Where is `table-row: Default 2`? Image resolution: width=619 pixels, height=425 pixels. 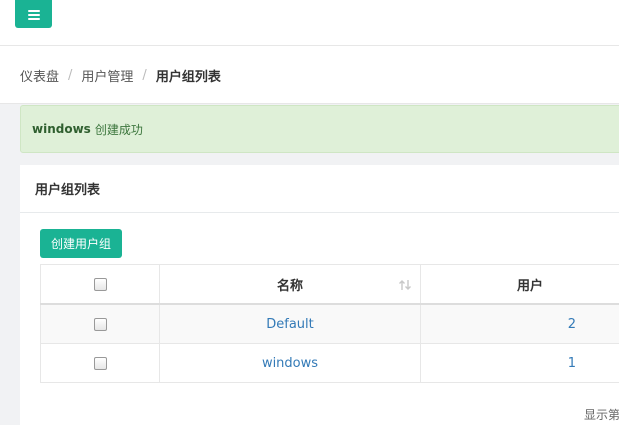 table-row: Default 2 is located at coordinates (330, 324).